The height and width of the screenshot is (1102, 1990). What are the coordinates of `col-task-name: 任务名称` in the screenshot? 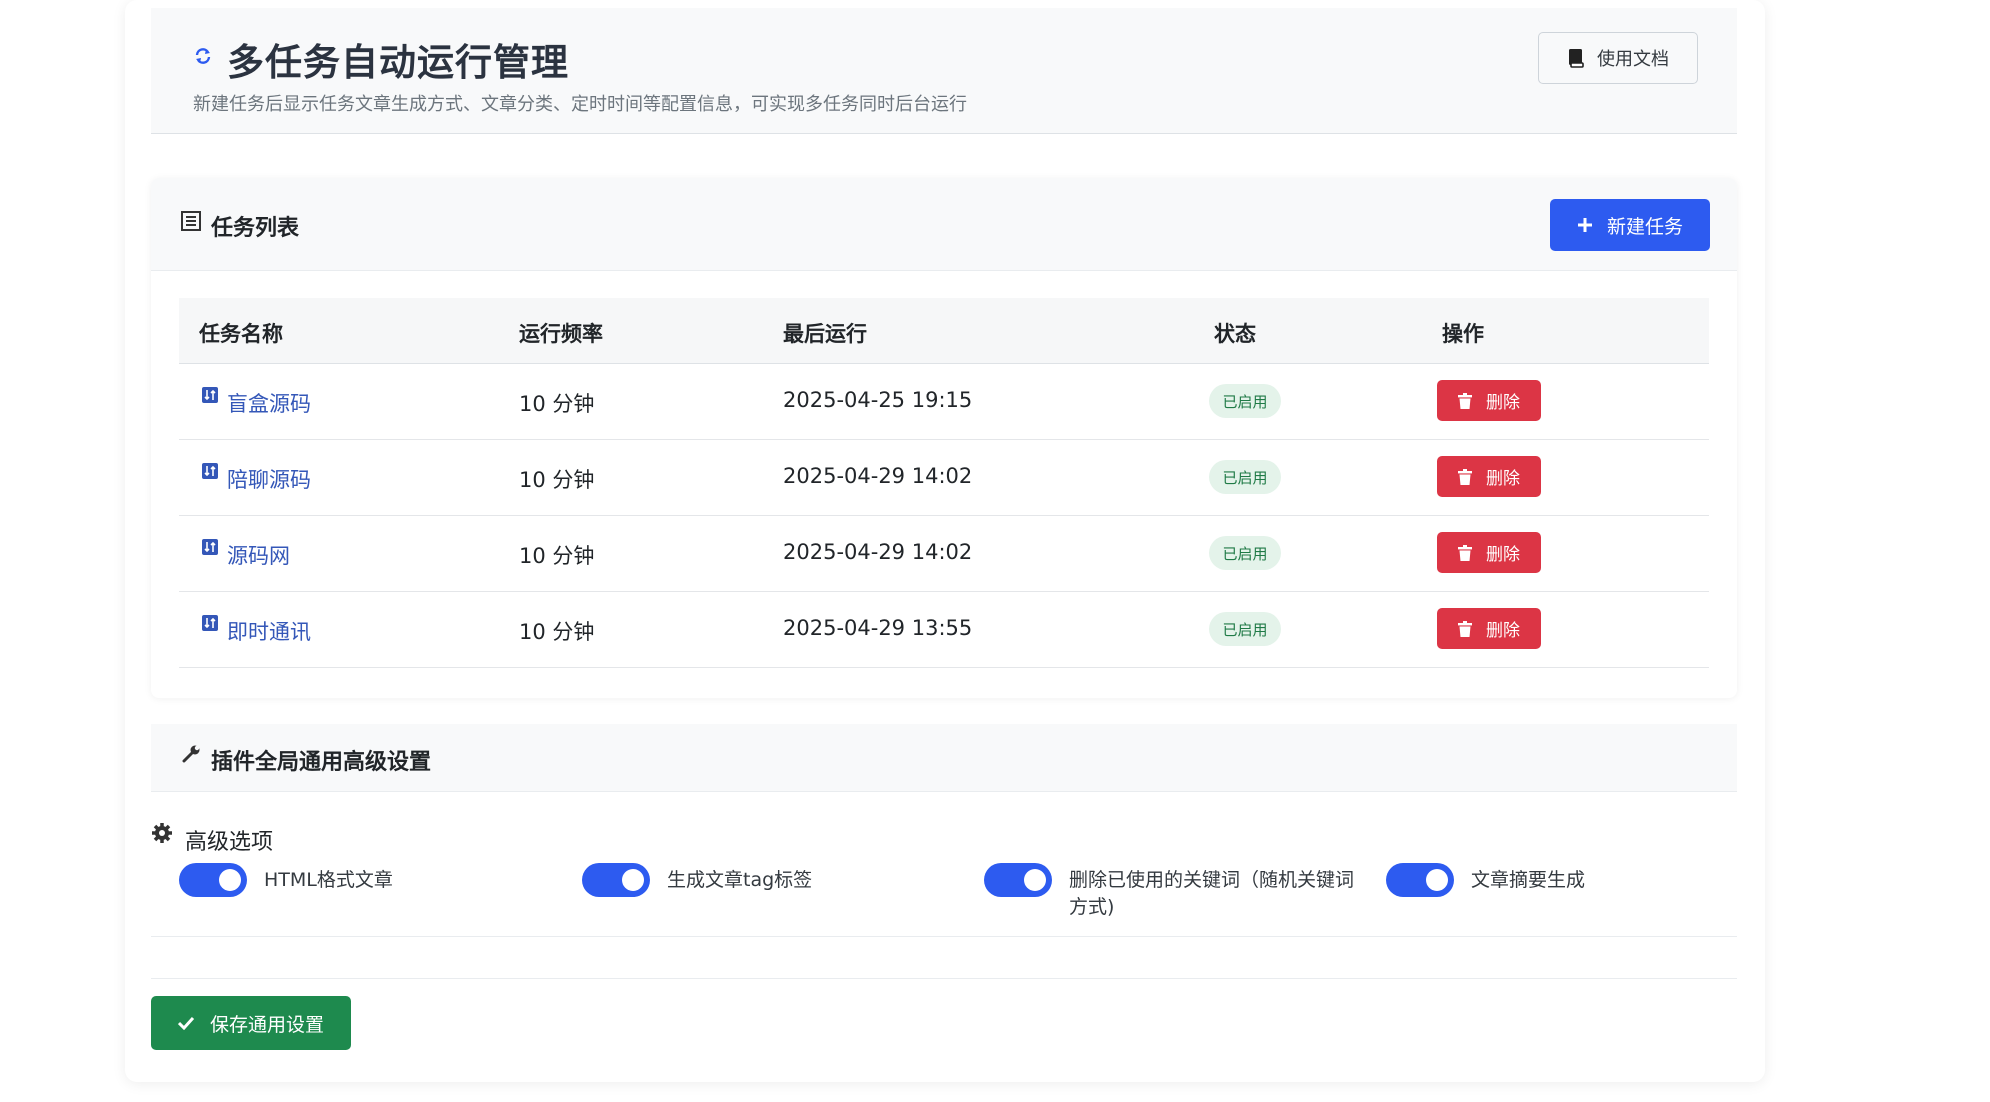 It's located at (241, 334).